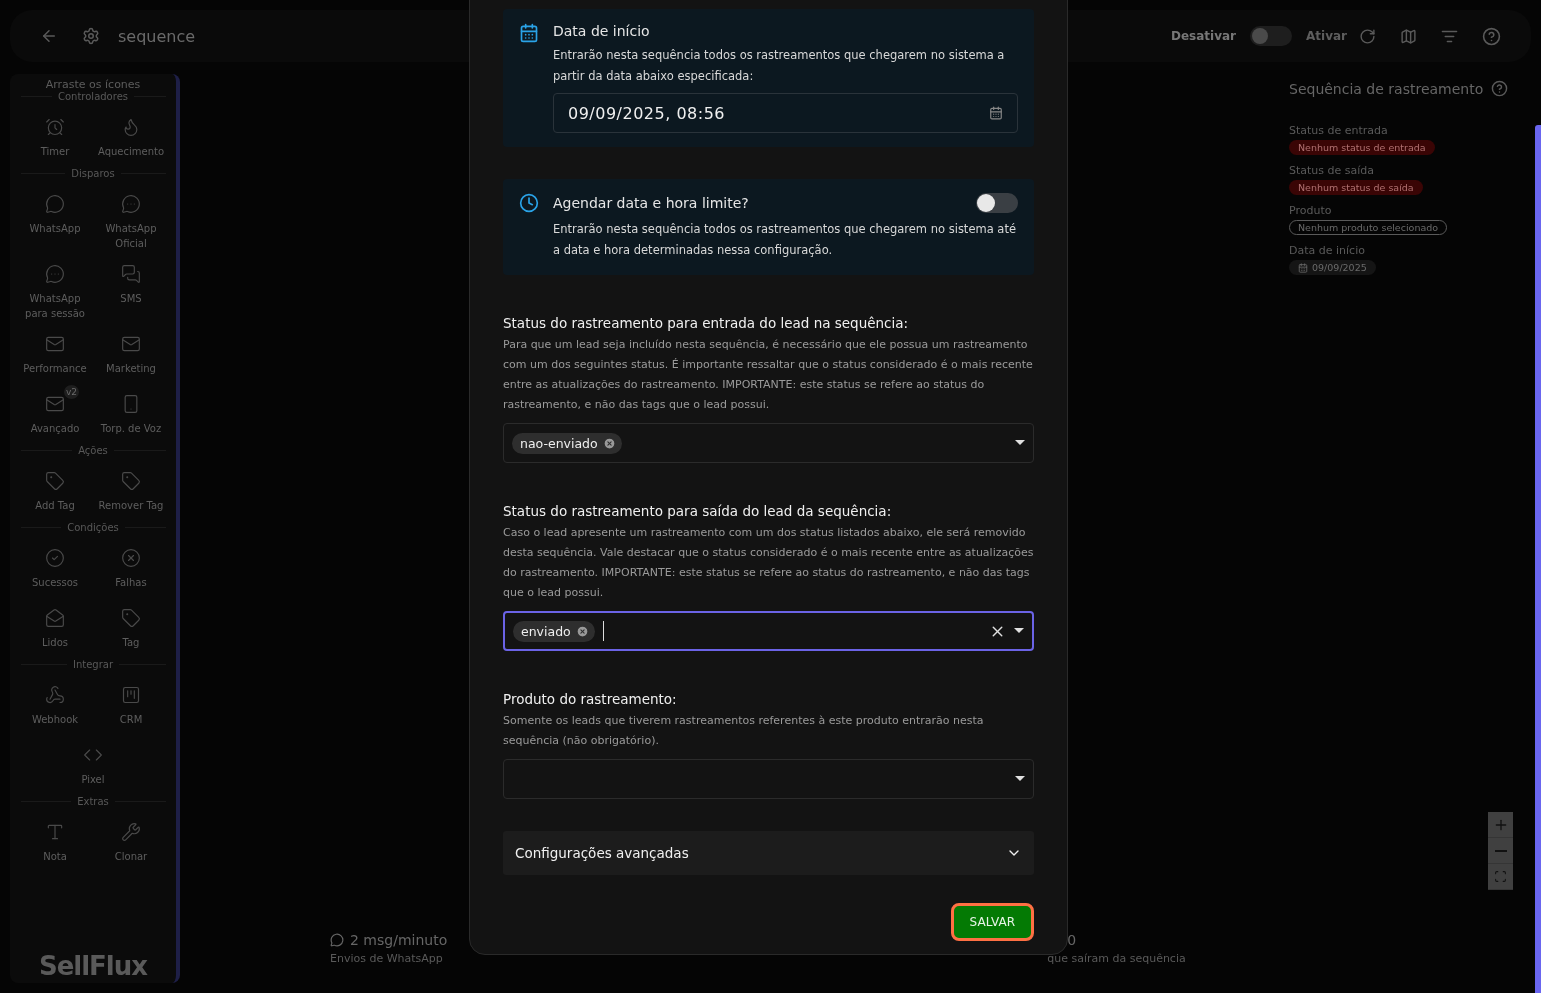 The image size is (1541, 993). I want to click on deactivate-label: Desativar, so click(1203, 36).